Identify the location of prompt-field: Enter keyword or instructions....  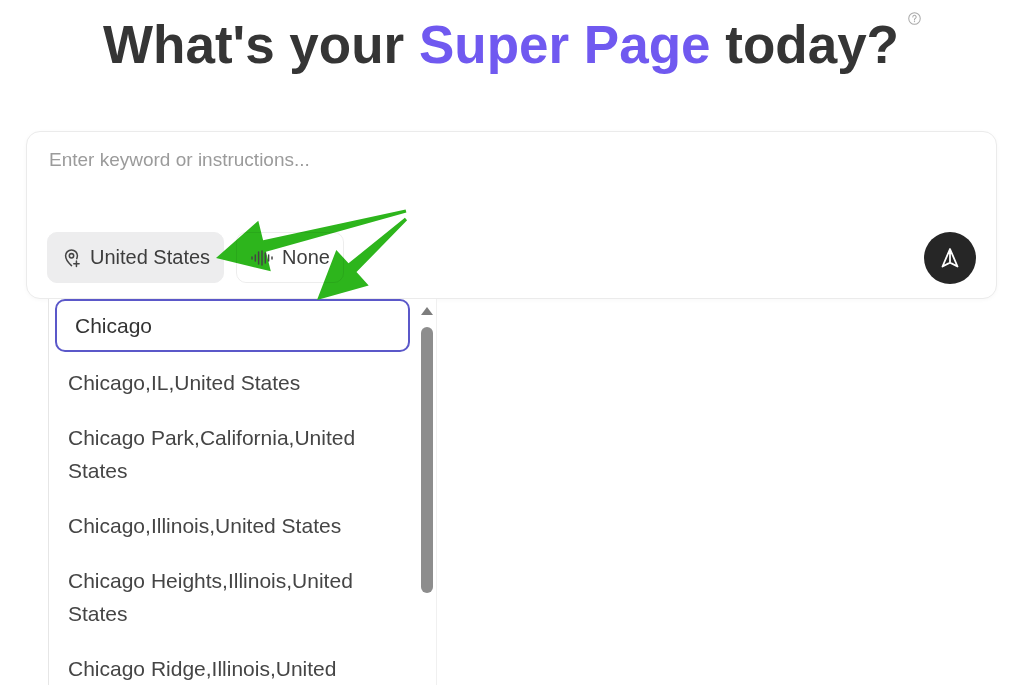
(512, 186).